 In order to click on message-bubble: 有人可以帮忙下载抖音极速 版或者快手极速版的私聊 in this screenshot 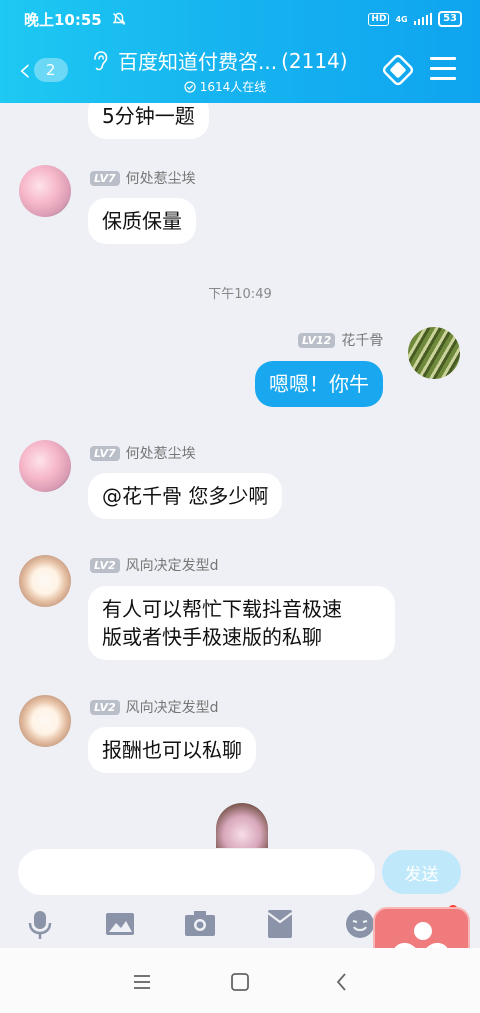, I will do `click(241, 623)`.